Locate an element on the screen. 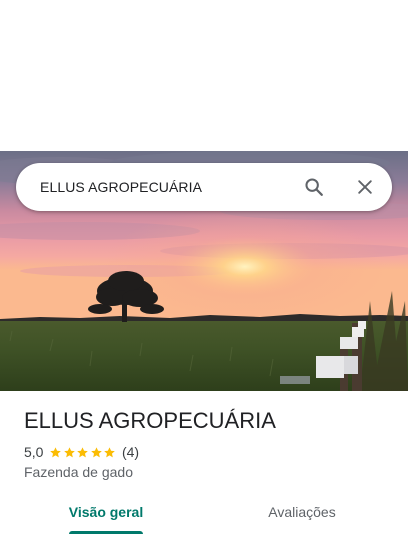 The image size is (408, 542). tab-reviews: Avaliações is located at coordinates (302, 514).